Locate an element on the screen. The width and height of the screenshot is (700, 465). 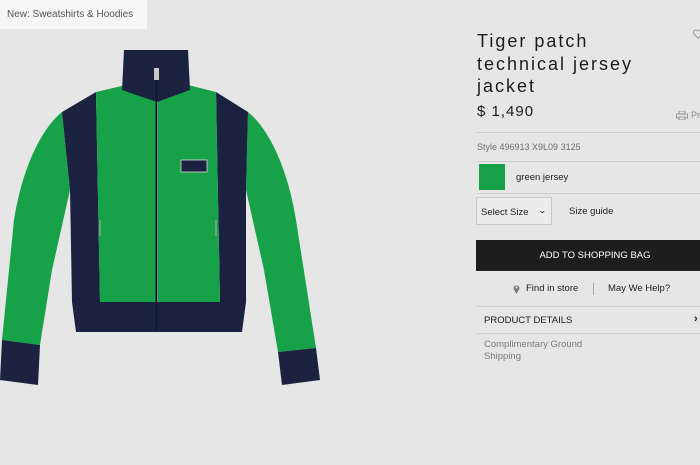
chevron-right-icon: › is located at coordinates (696, 319).